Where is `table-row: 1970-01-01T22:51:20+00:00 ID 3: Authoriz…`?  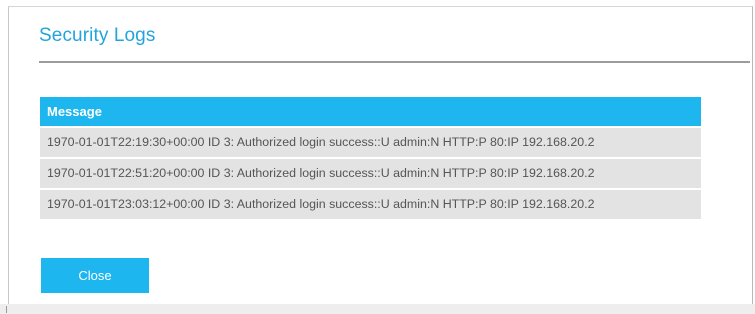 table-row: 1970-01-01T22:51:20+00:00 ID 3: Authoriz… is located at coordinates (370, 173).